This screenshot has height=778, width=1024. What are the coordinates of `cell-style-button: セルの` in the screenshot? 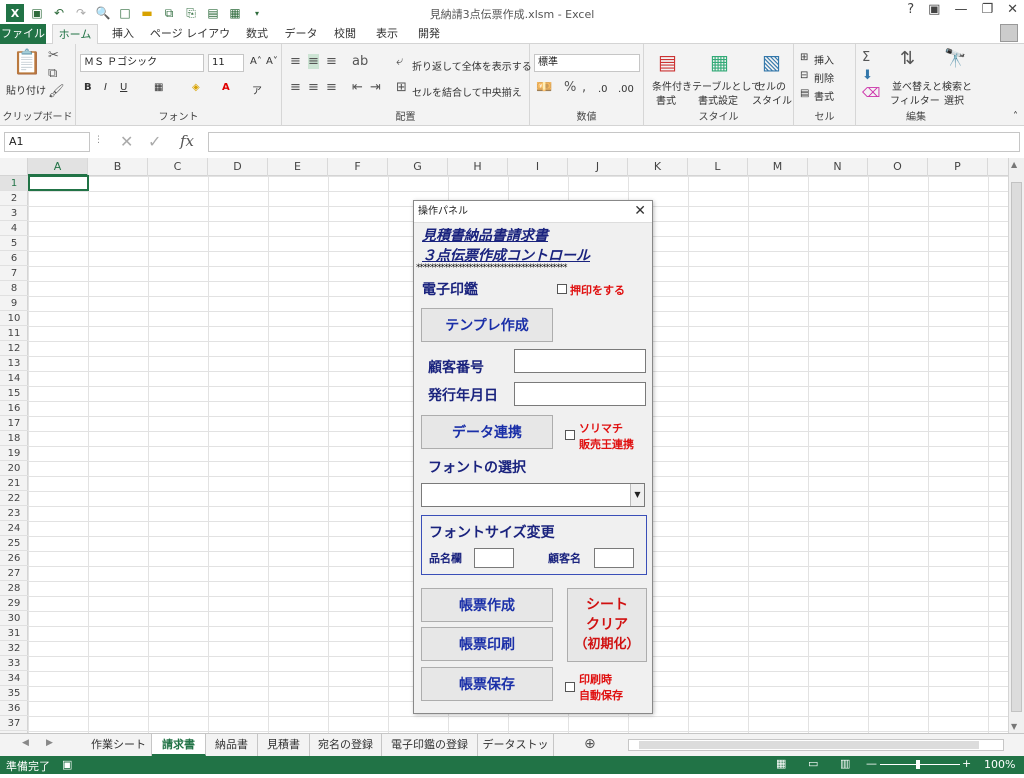 It's located at (771, 85).